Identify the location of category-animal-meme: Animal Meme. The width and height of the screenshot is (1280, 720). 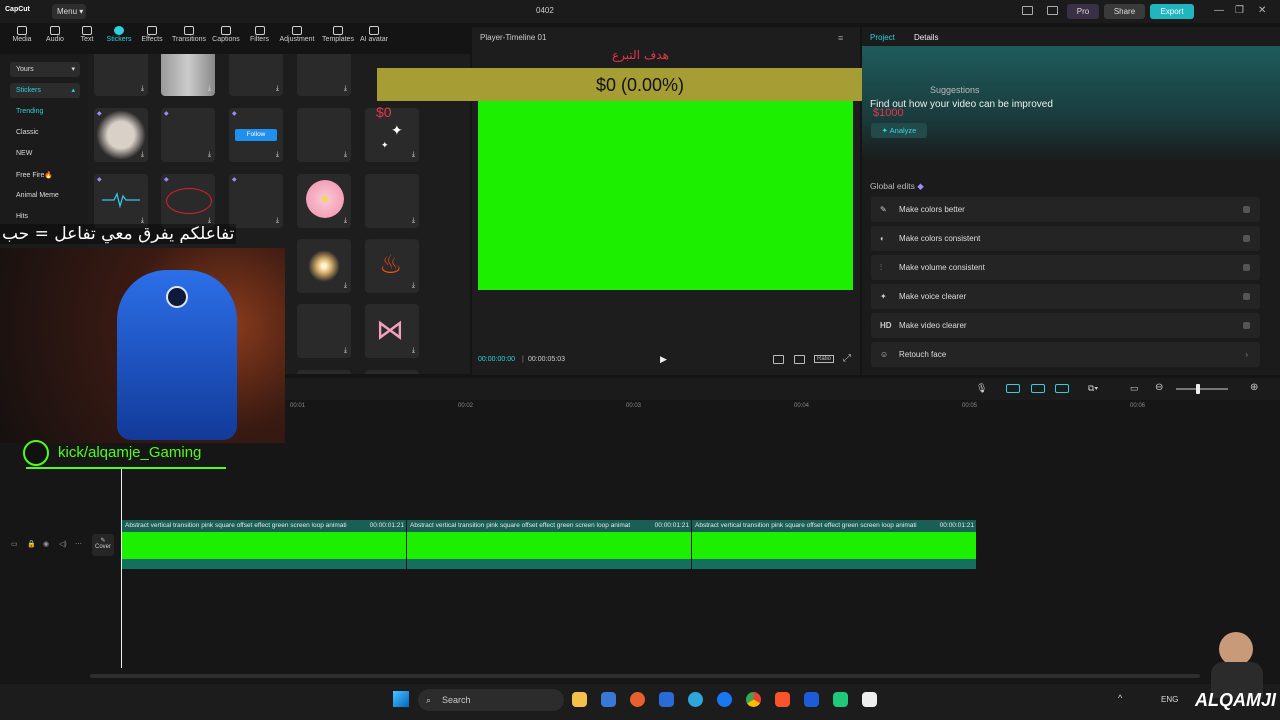
(37, 195).